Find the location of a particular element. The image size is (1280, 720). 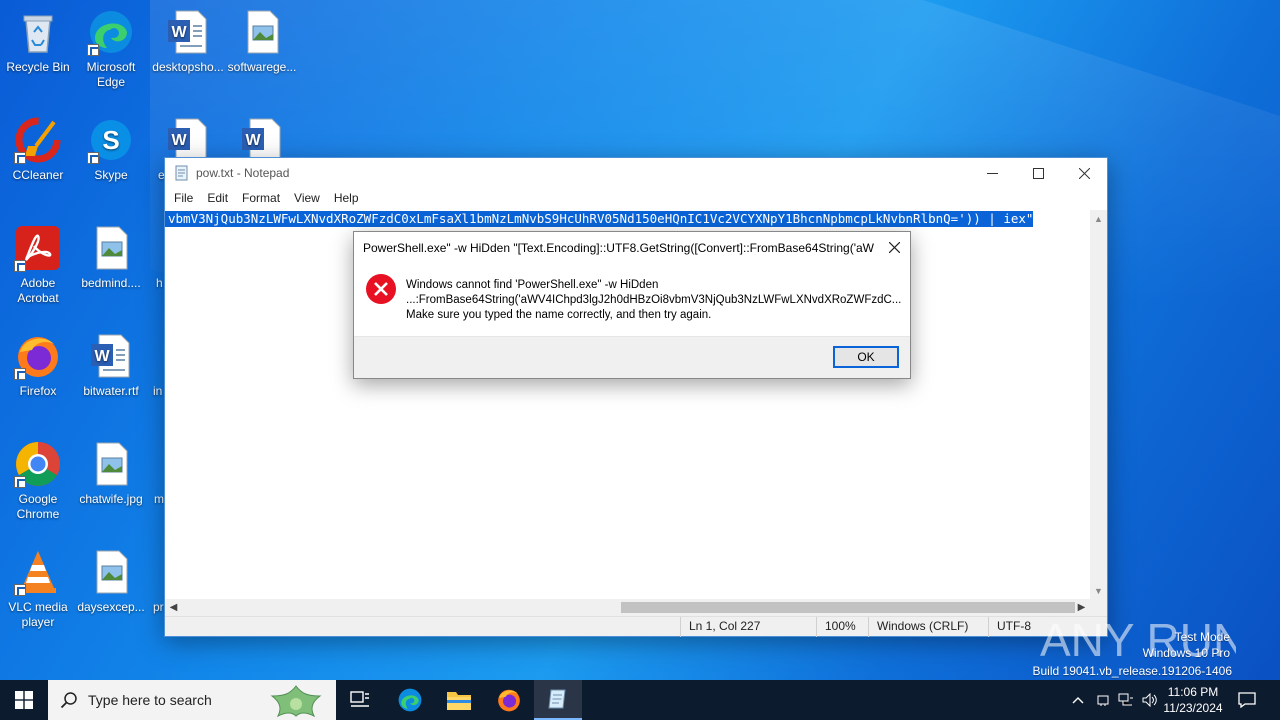

taskbar-search-box: Type here to search is located at coordinates (192, 700).